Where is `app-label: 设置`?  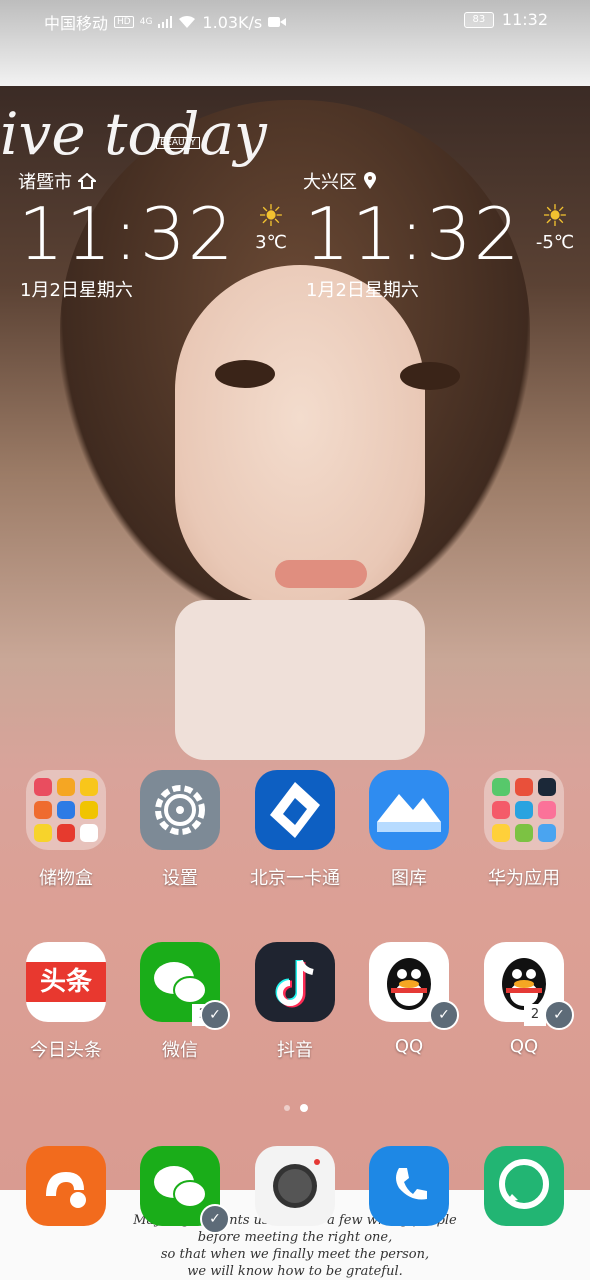 app-label: 设置 is located at coordinates (180, 878).